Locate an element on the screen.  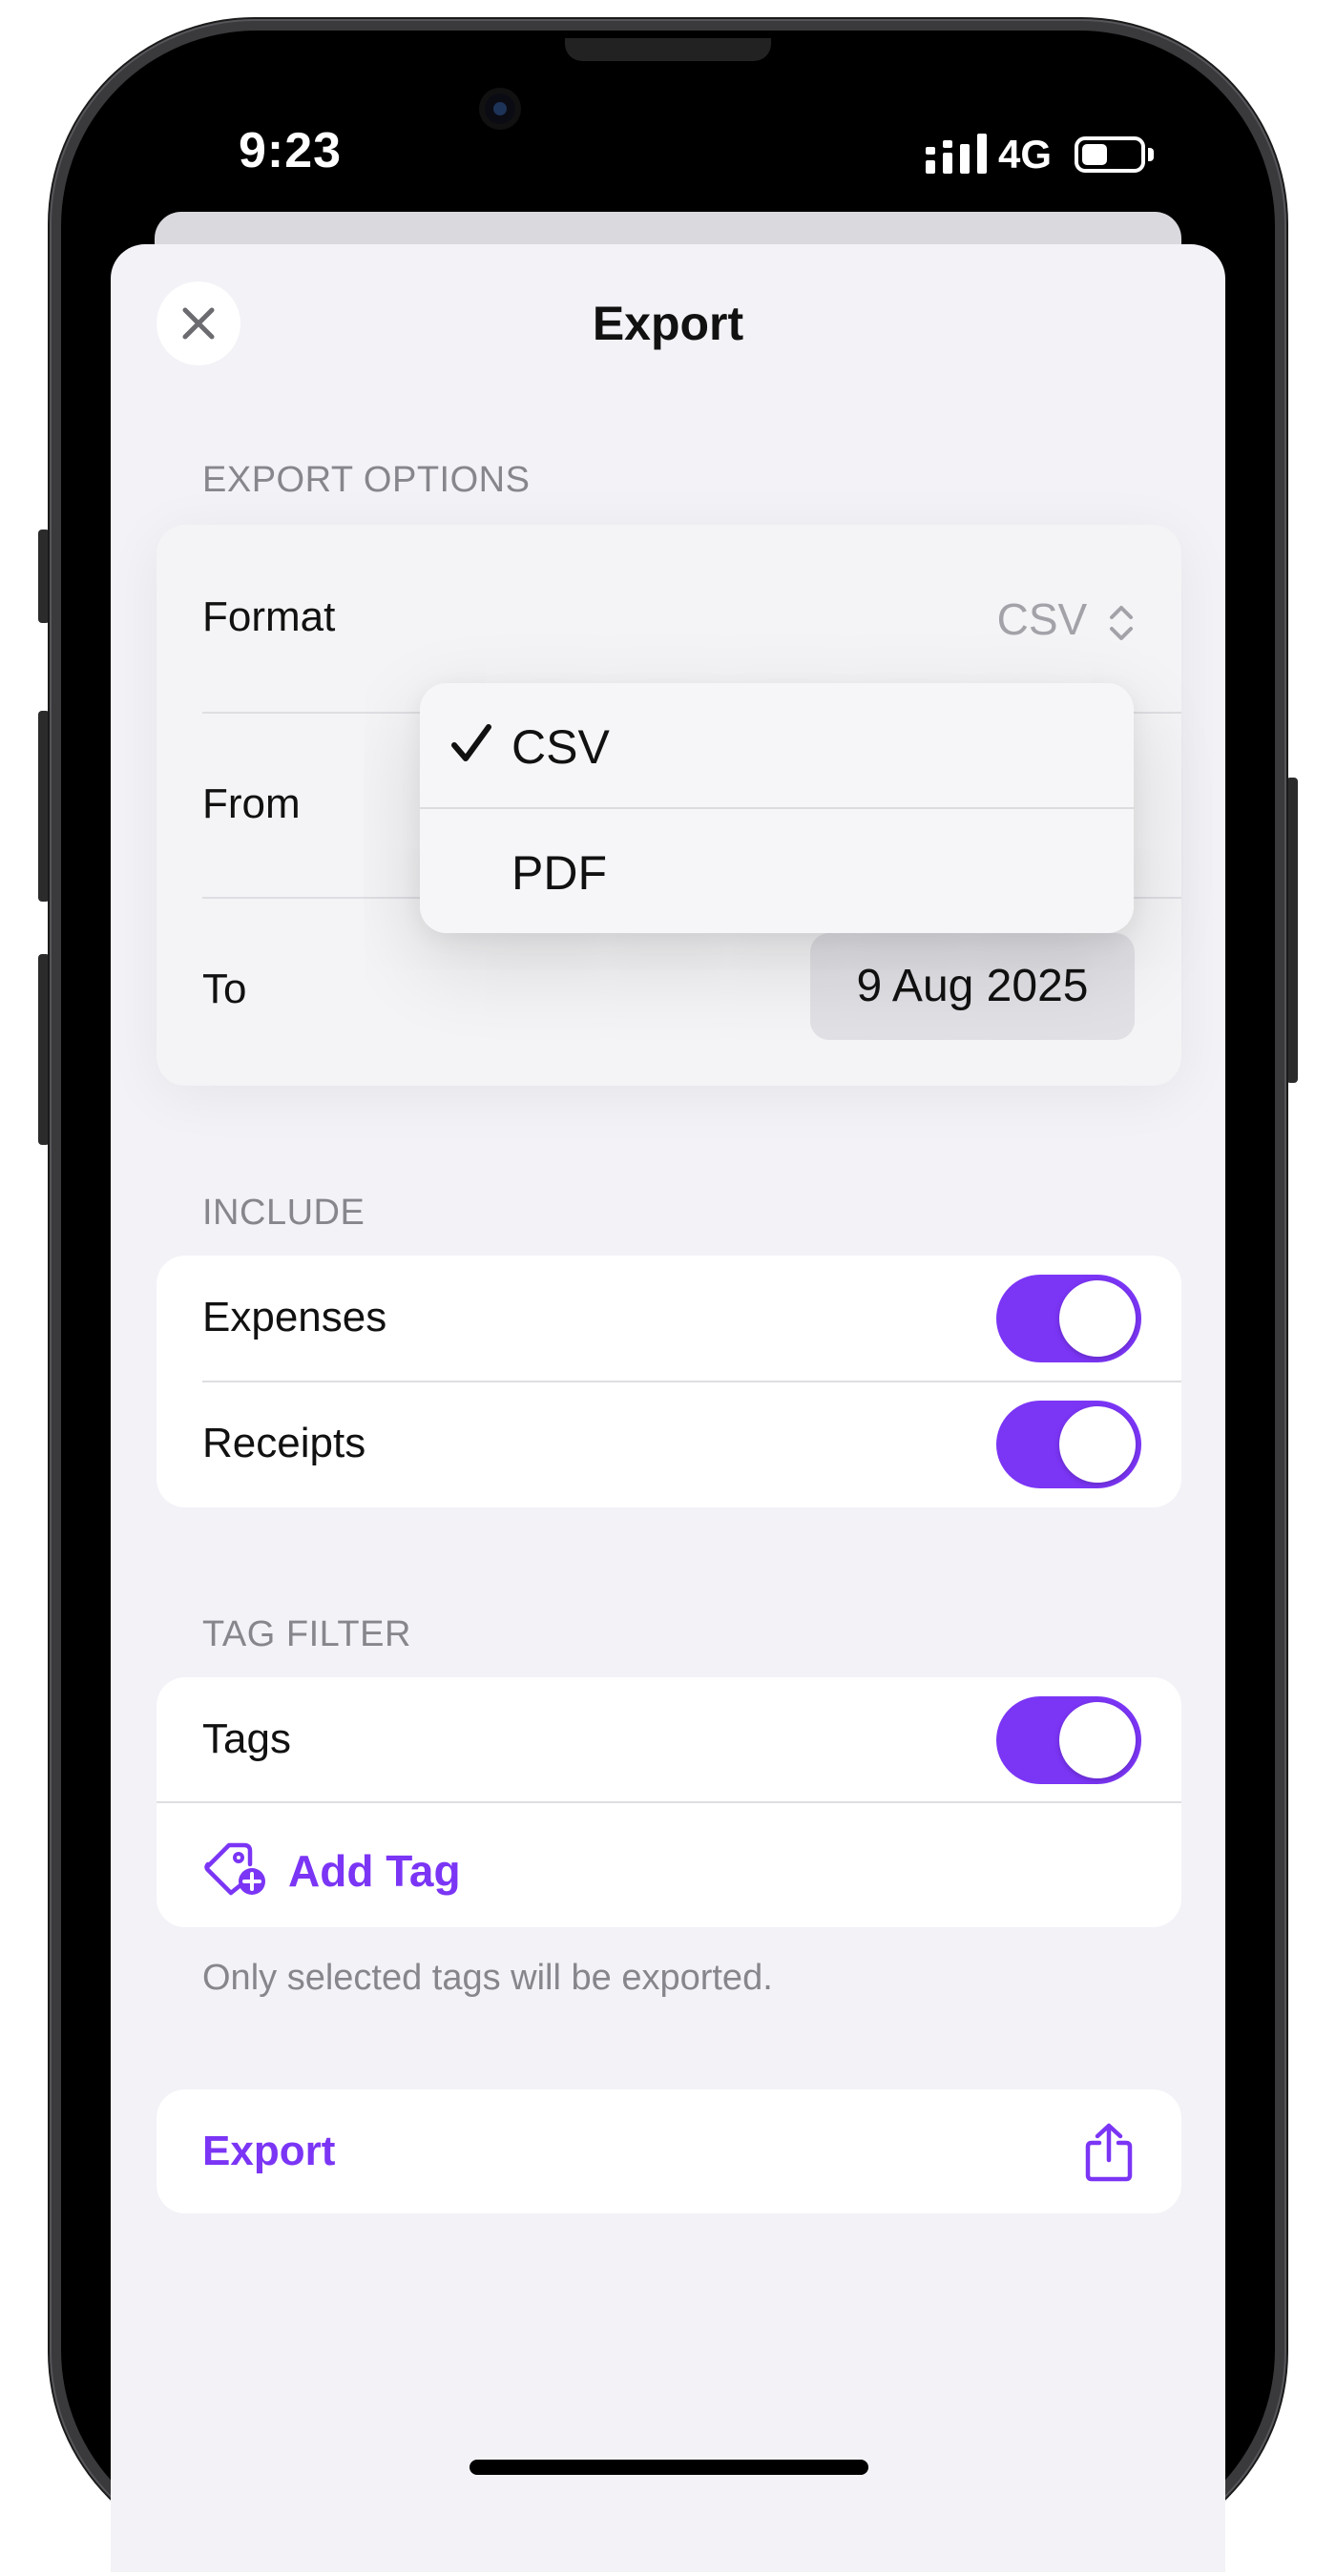
format-label: Format is located at coordinates (269, 616).